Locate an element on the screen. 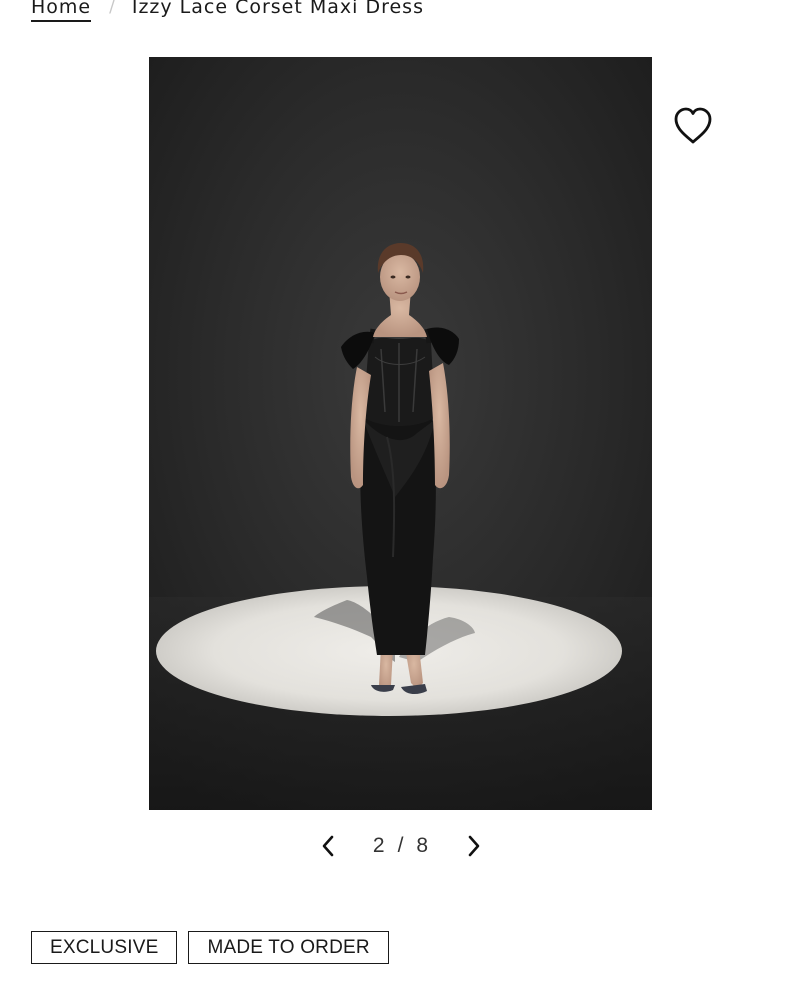 The width and height of the screenshot is (801, 1000). chevron-right-icon is located at coordinates (474, 846).